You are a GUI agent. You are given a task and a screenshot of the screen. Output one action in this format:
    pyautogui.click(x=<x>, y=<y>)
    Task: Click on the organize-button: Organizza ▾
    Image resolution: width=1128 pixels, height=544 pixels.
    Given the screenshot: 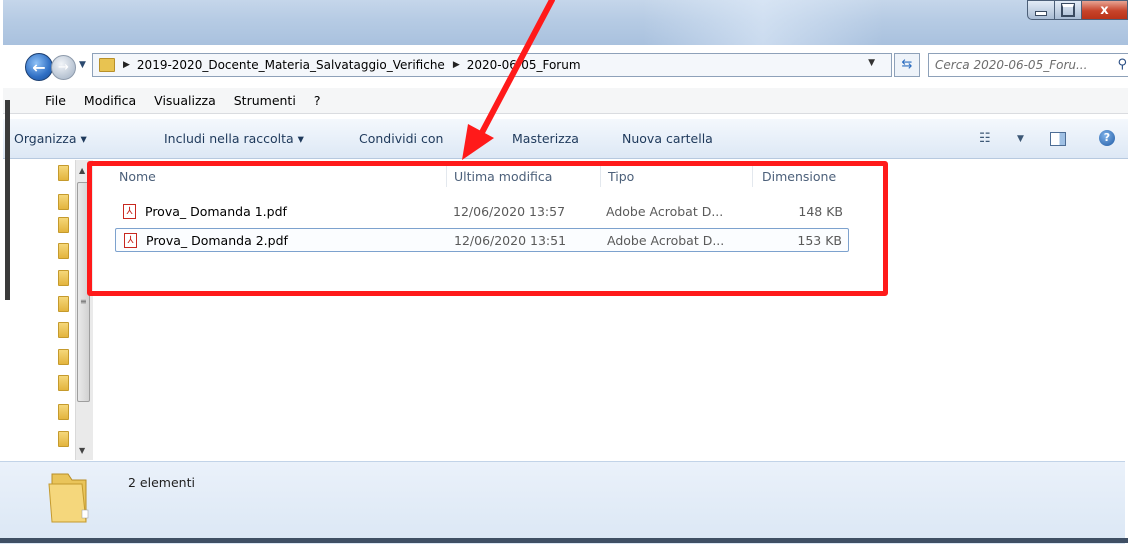 What is the action you would take?
    pyautogui.click(x=50, y=138)
    